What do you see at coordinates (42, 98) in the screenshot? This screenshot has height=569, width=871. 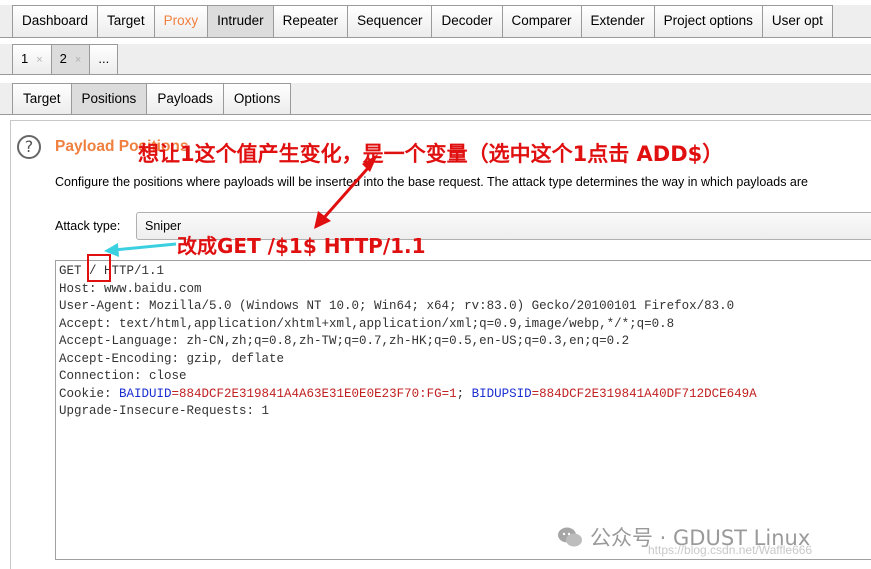 I see `subtab-target: Target` at bounding box center [42, 98].